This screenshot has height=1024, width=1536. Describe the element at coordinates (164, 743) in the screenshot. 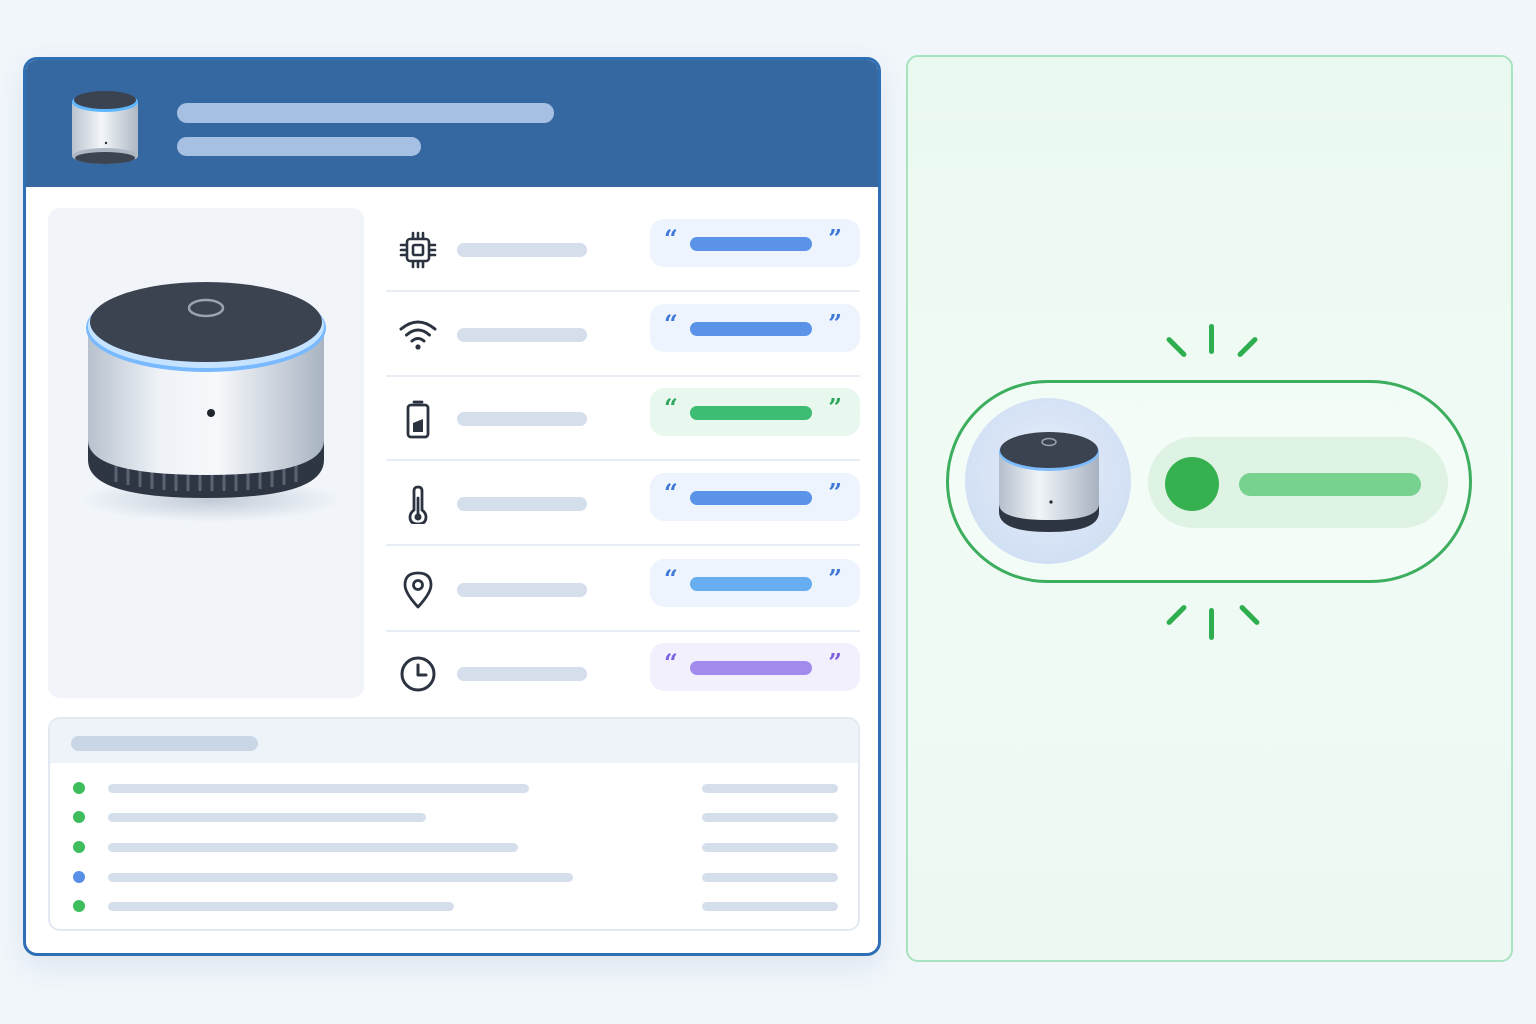

I see `activity-log-title` at that location.